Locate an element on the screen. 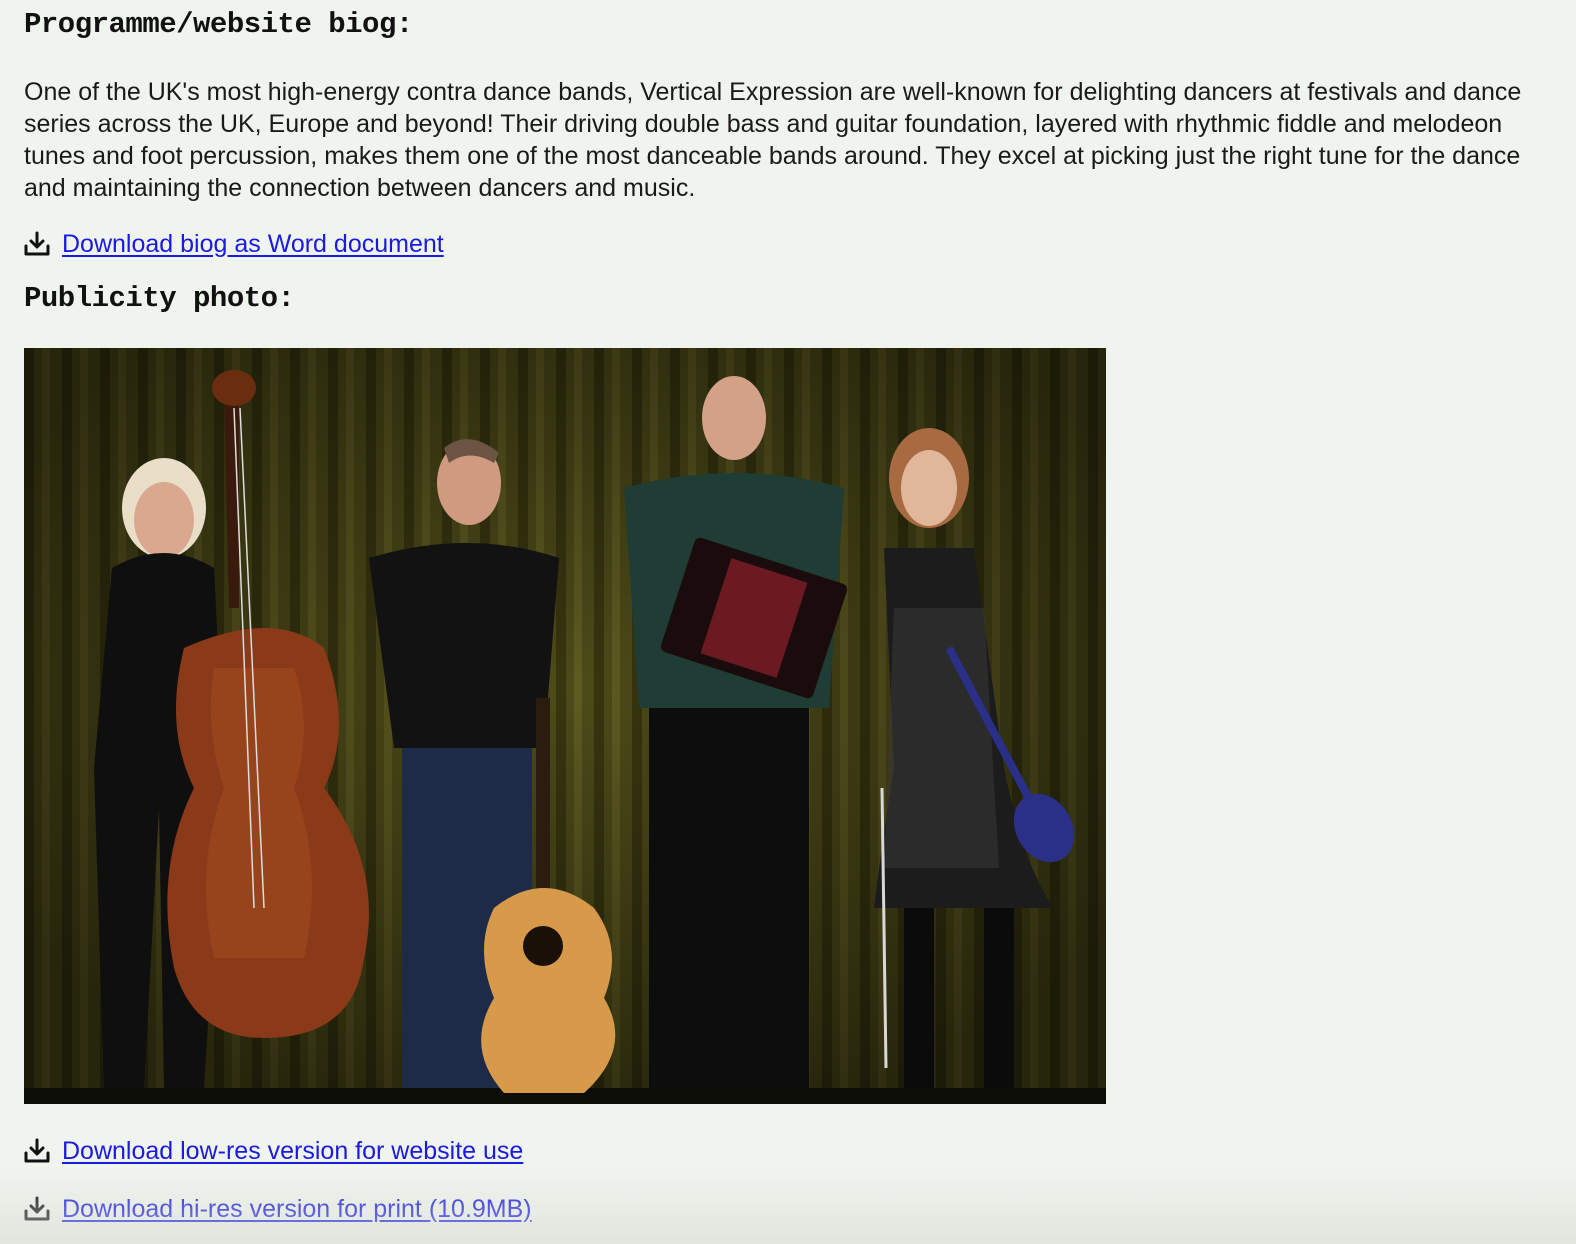 The width and height of the screenshot is (1576, 1244). download-biog-row: Download biog as Word document is located at coordinates (234, 244).